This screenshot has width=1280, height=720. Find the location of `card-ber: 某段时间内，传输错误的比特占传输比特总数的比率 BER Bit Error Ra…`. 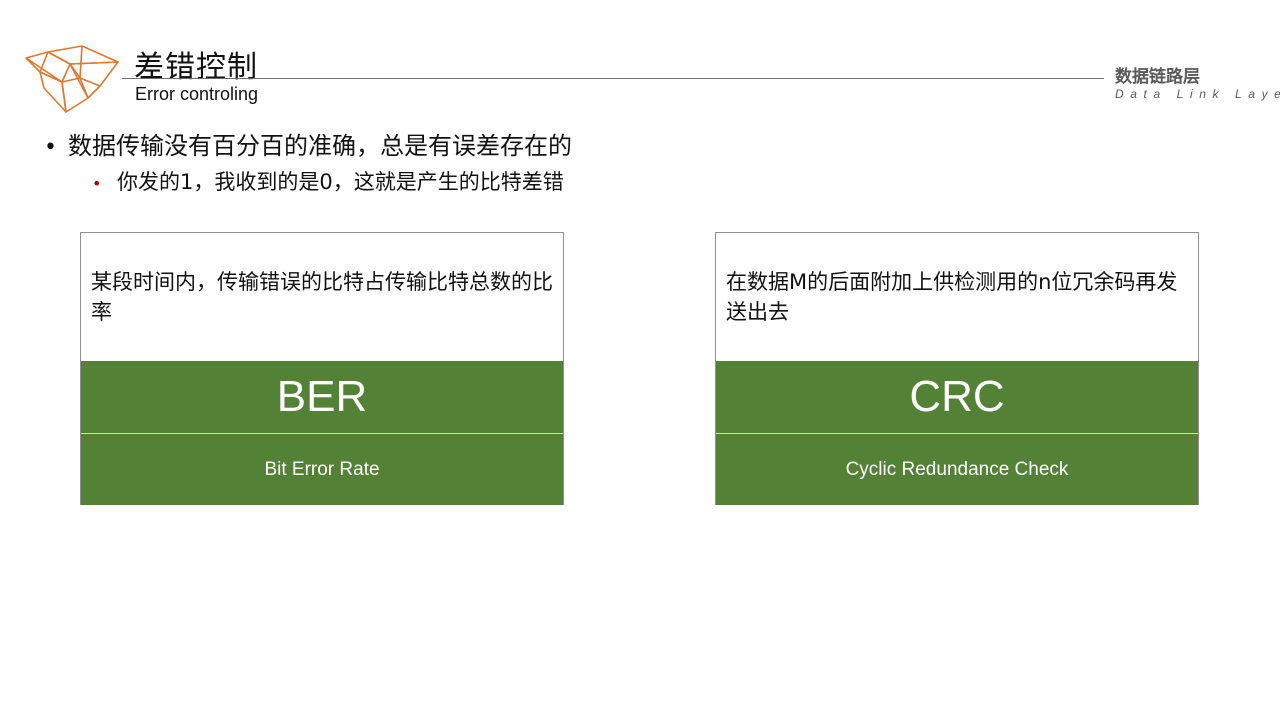

card-ber: 某段时间内，传输错误的比特占传输比特总数的比率 BER Bit Error Ra… is located at coordinates (322, 368).